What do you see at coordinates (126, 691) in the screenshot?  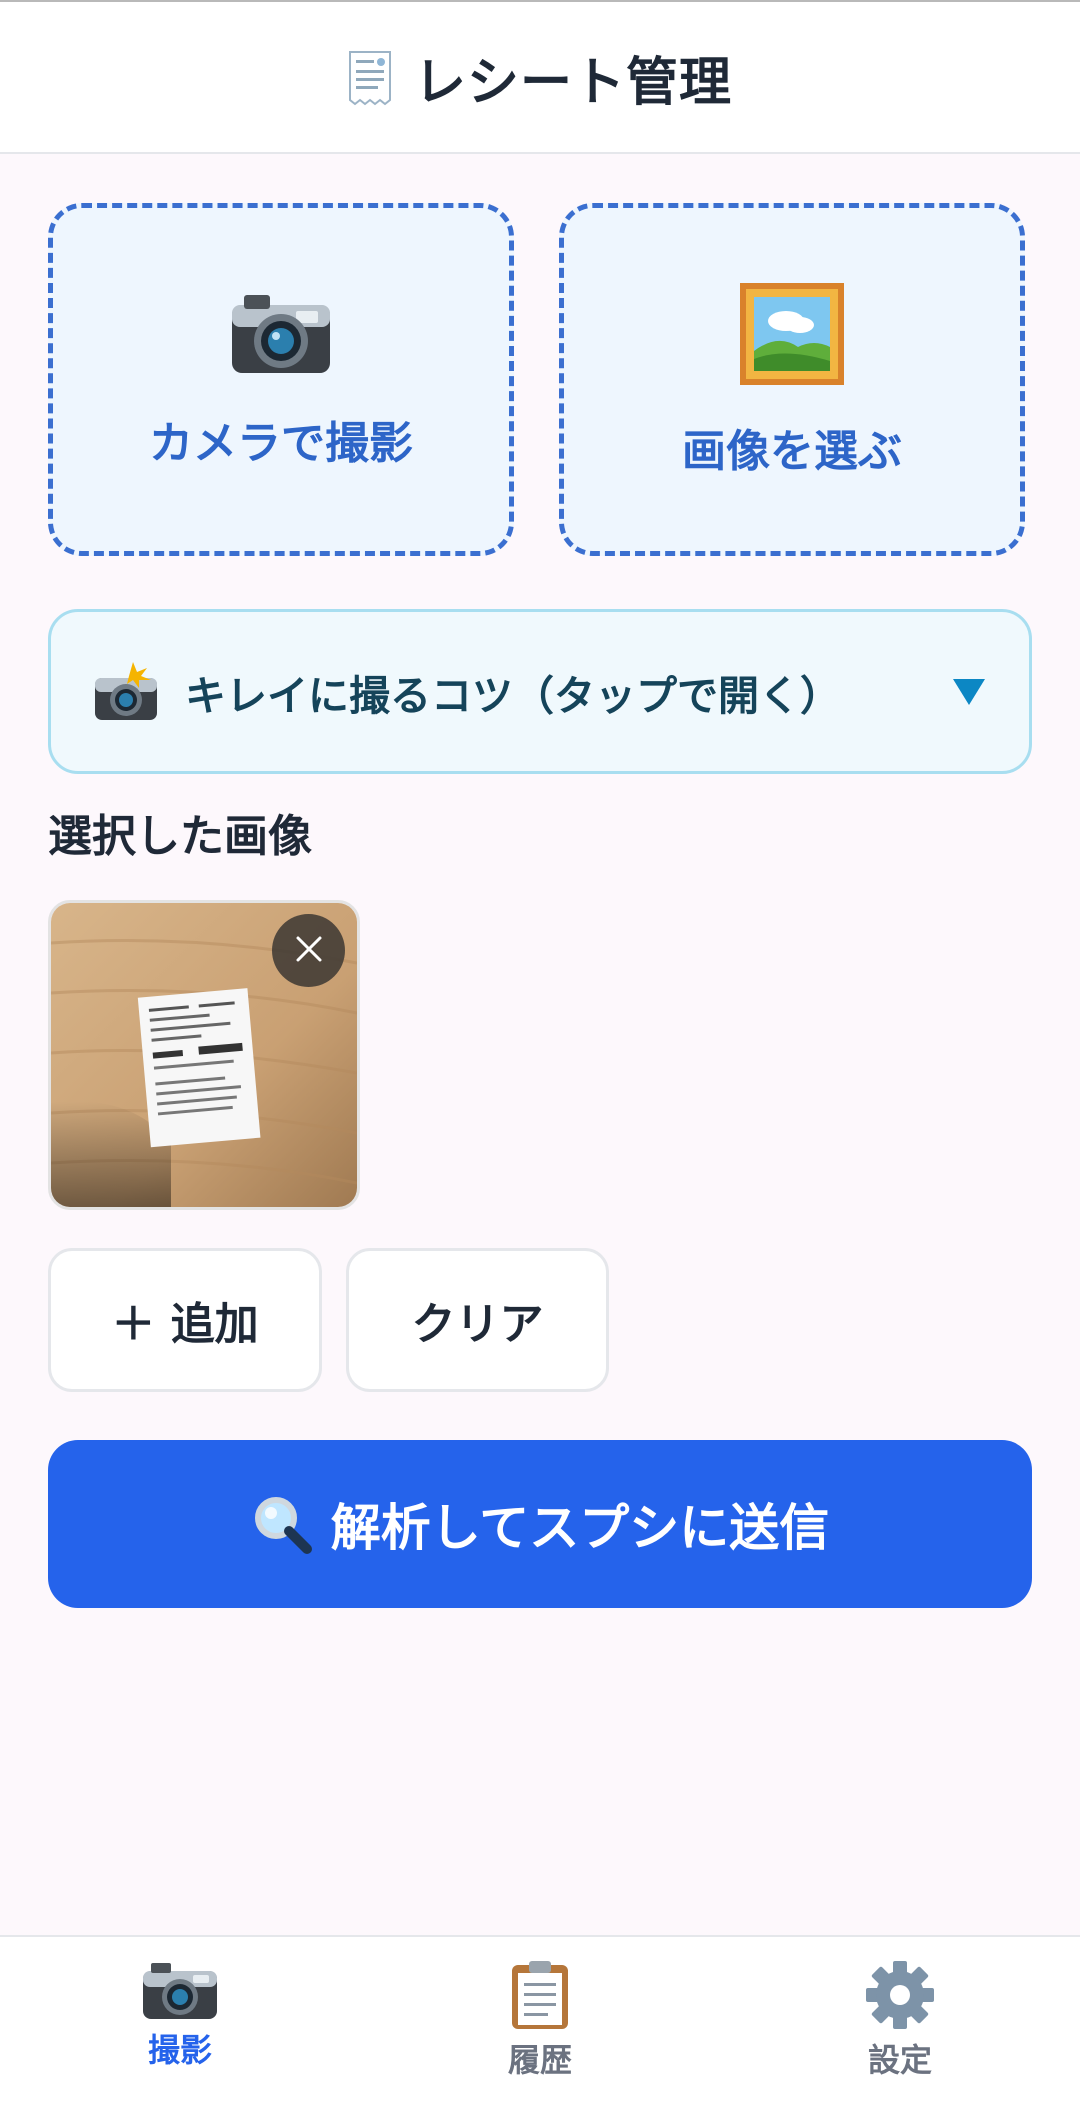 I see `camera-flash-icon` at bounding box center [126, 691].